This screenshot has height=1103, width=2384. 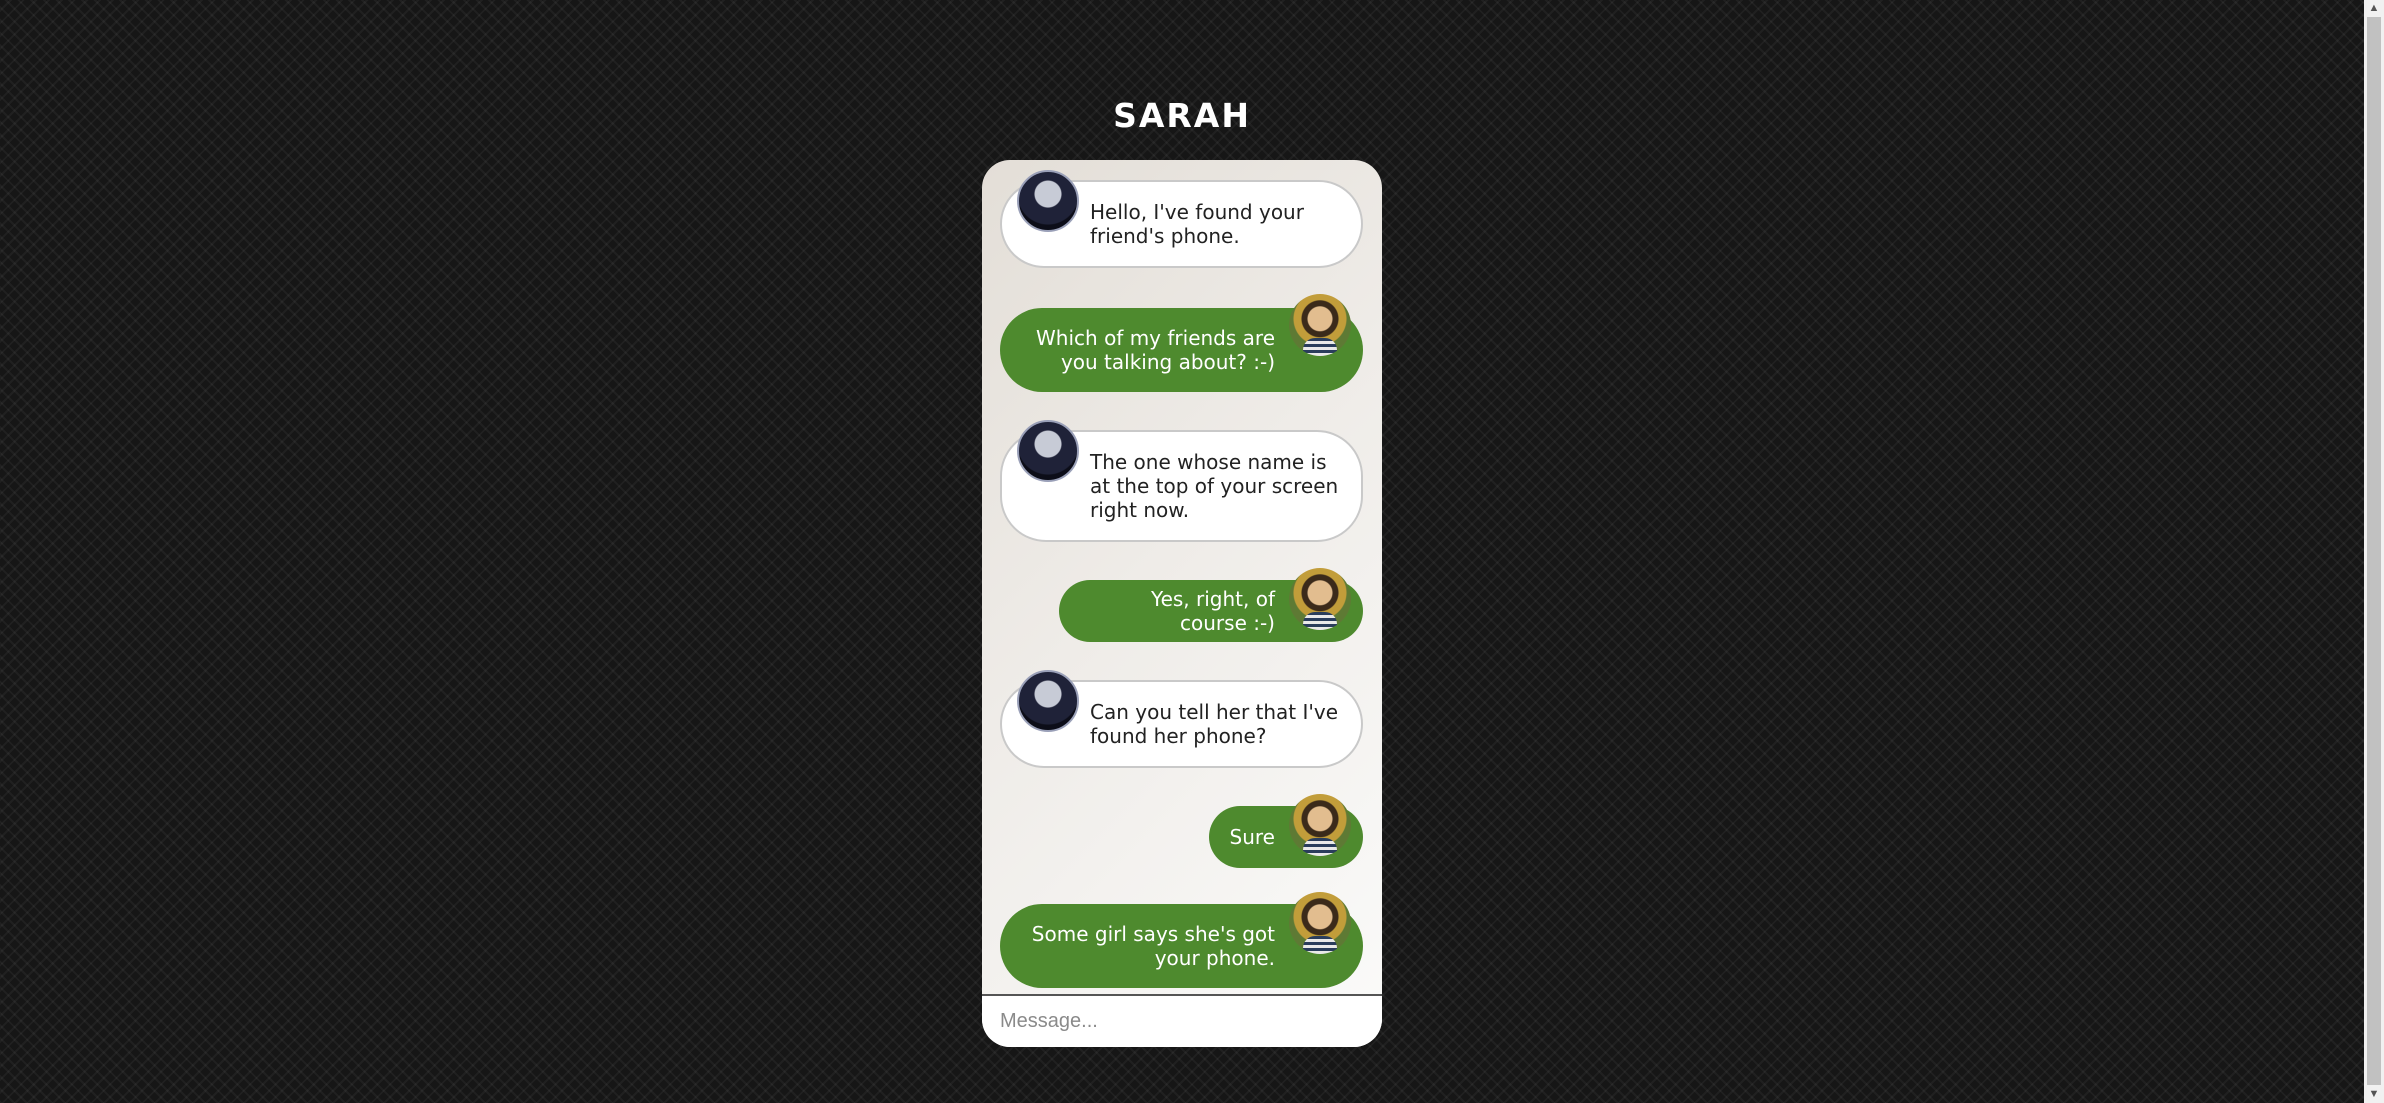 What do you see at coordinates (1252, 837) in the screenshot?
I see `message-text: Sure` at bounding box center [1252, 837].